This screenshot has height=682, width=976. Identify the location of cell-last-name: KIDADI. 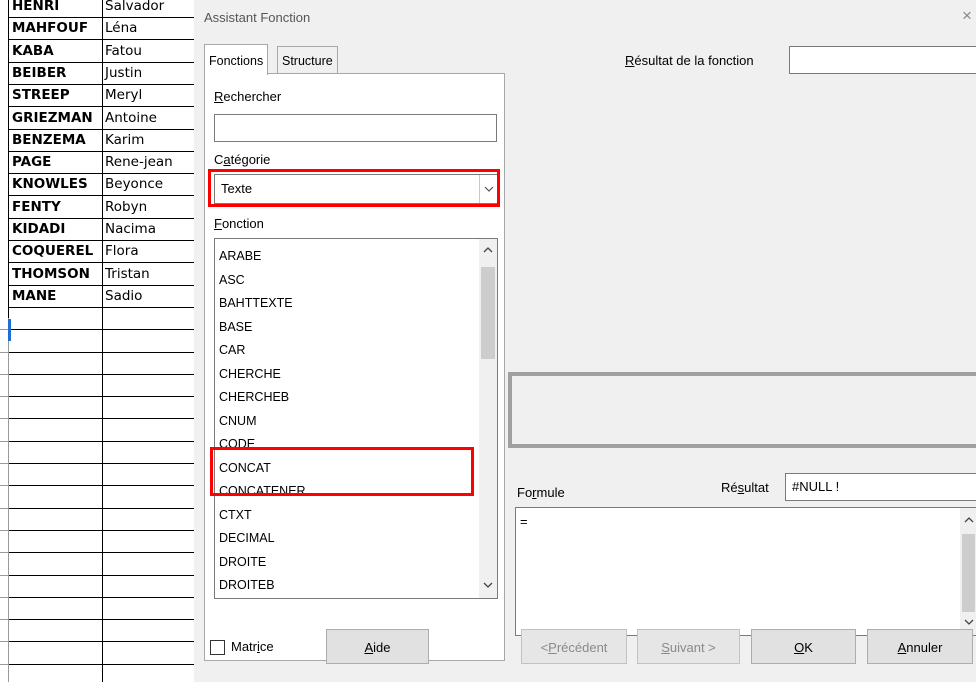
(56, 229).